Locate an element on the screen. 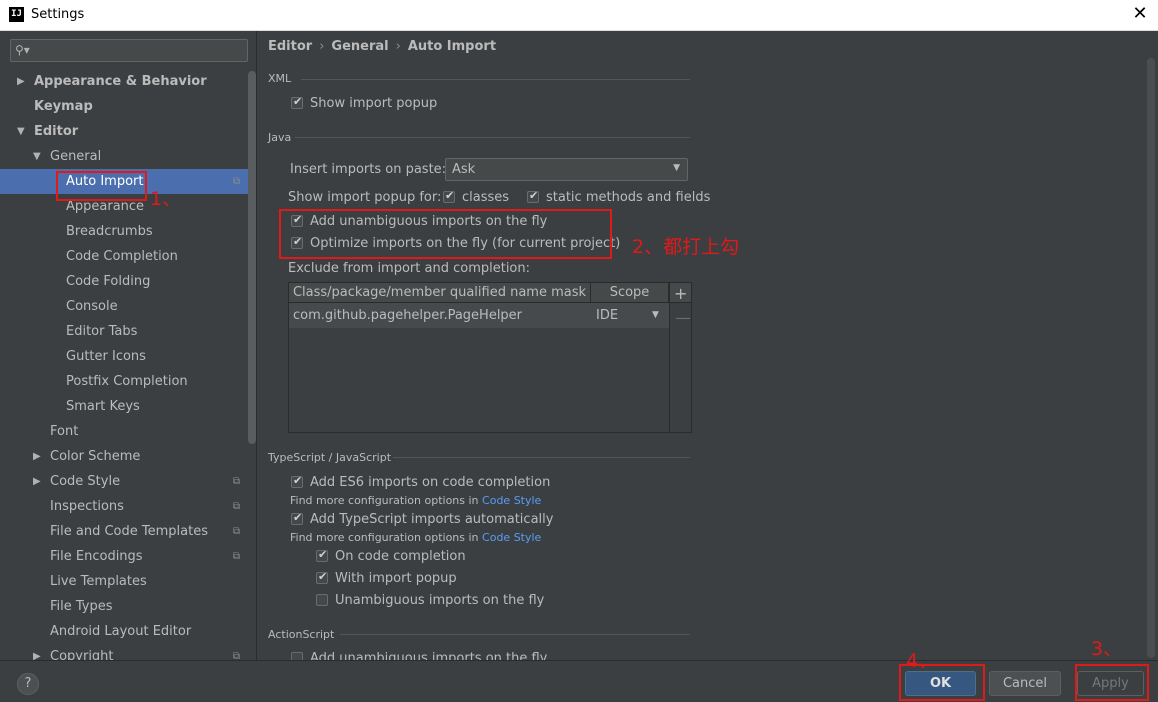 The image size is (1158, 702). content-scrollbar is located at coordinates (1151, 358).